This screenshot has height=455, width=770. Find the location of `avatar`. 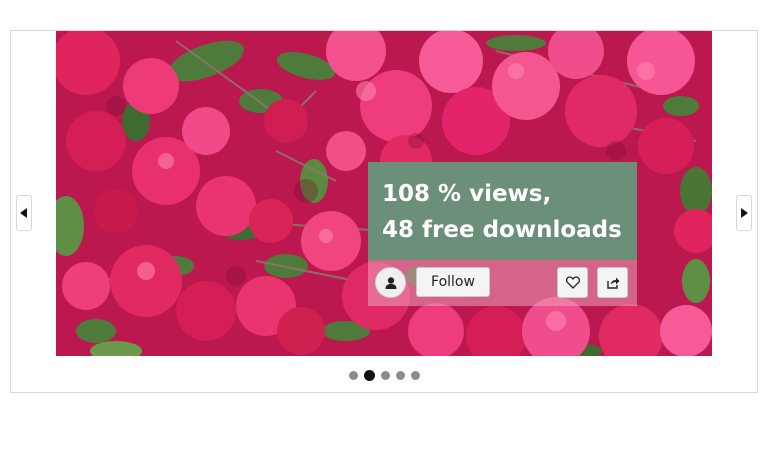

avatar is located at coordinates (390, 282).